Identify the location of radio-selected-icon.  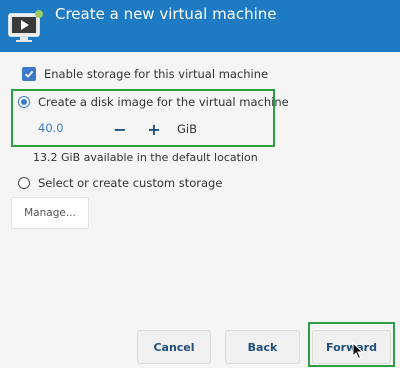
(24, 102).